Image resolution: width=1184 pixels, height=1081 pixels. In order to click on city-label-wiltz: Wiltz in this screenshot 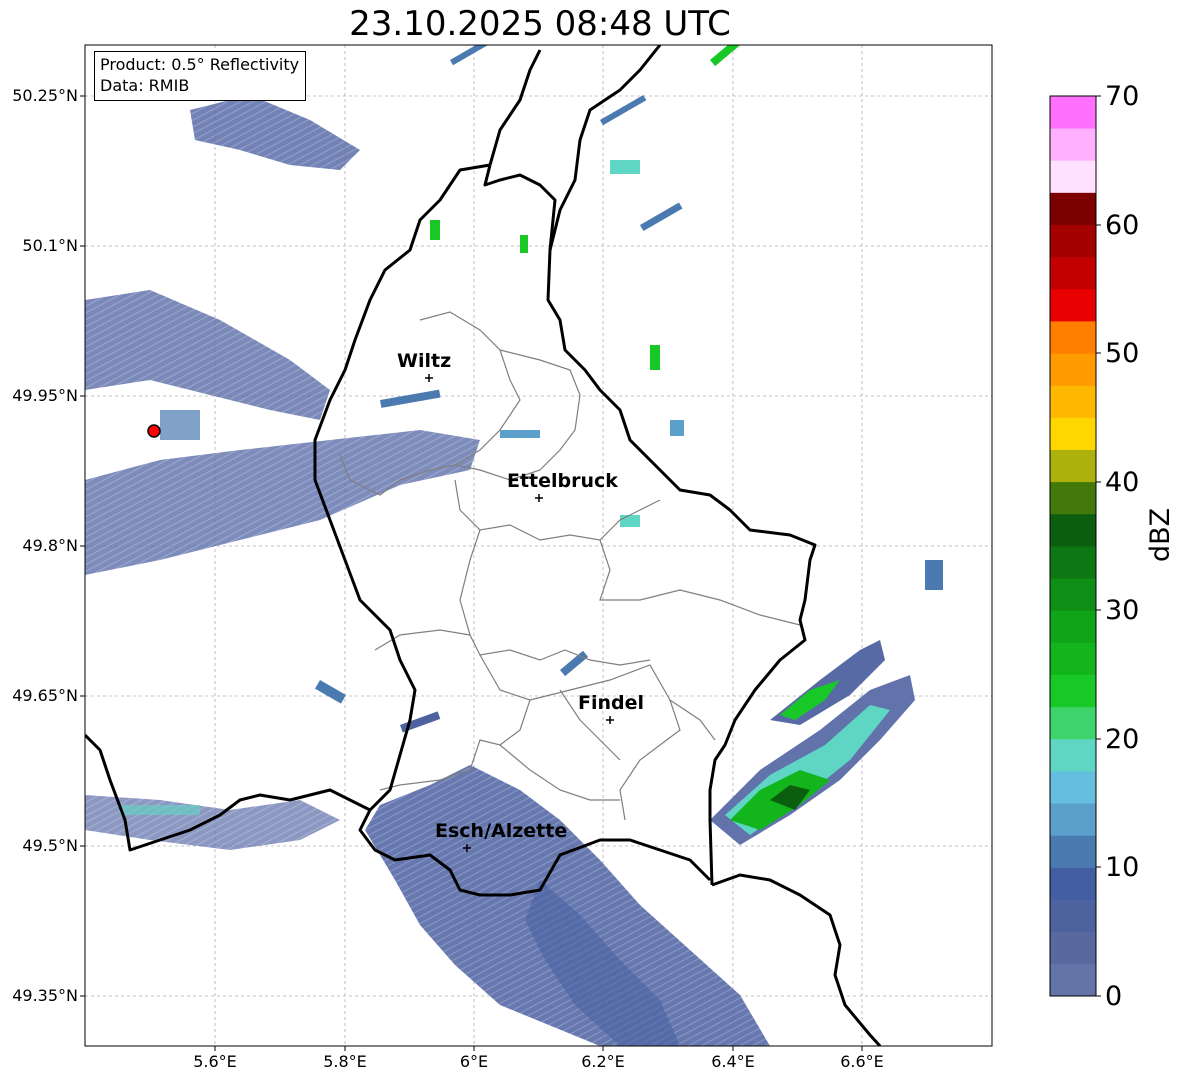, I will do `click(424, 361)`.